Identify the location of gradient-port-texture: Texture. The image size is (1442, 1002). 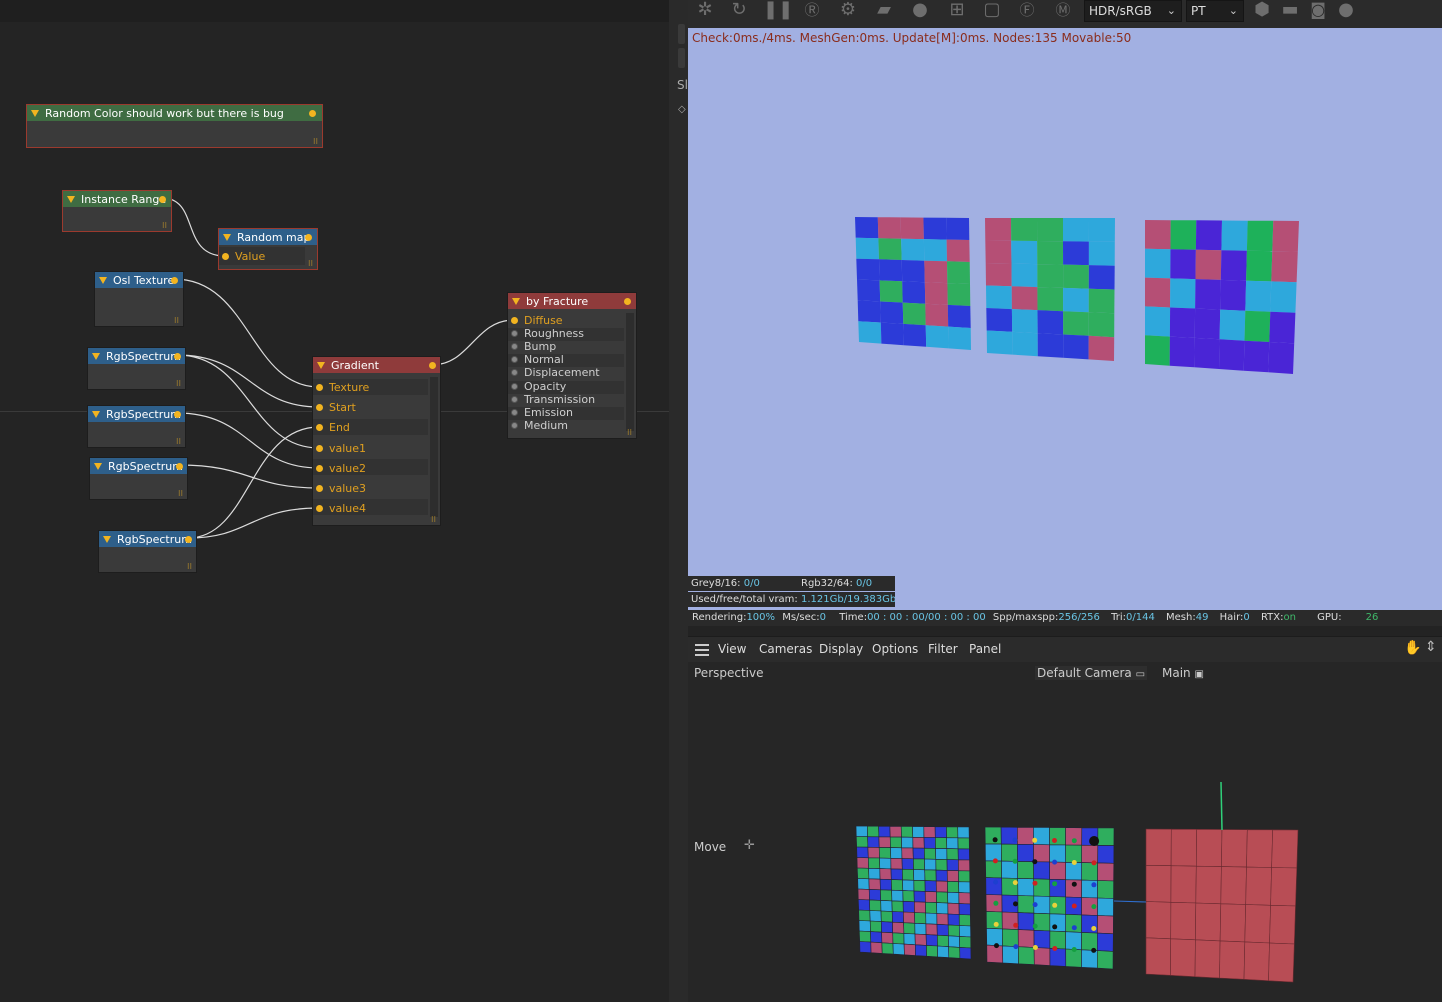
(341, 387).